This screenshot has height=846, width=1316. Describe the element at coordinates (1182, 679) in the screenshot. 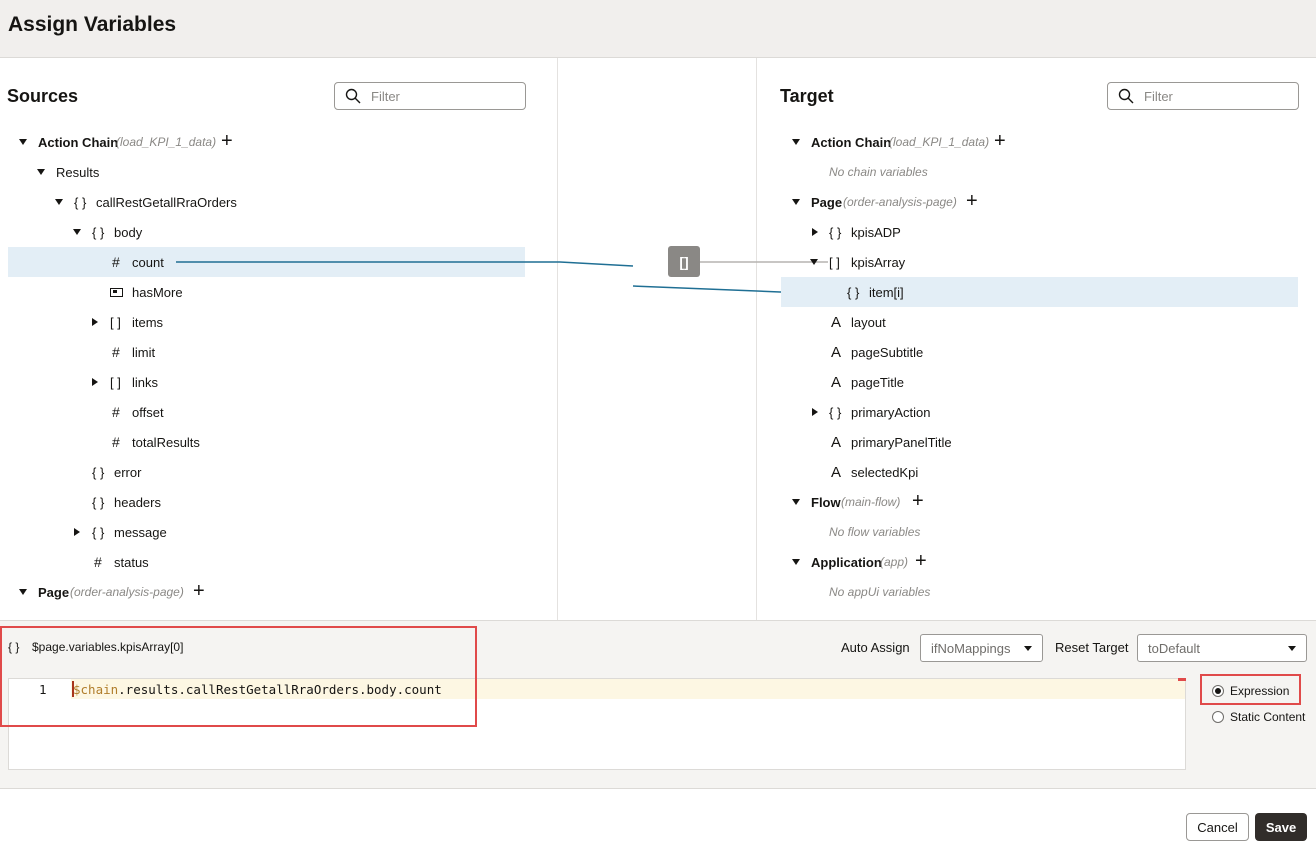

I see `editor-marker` at that location.